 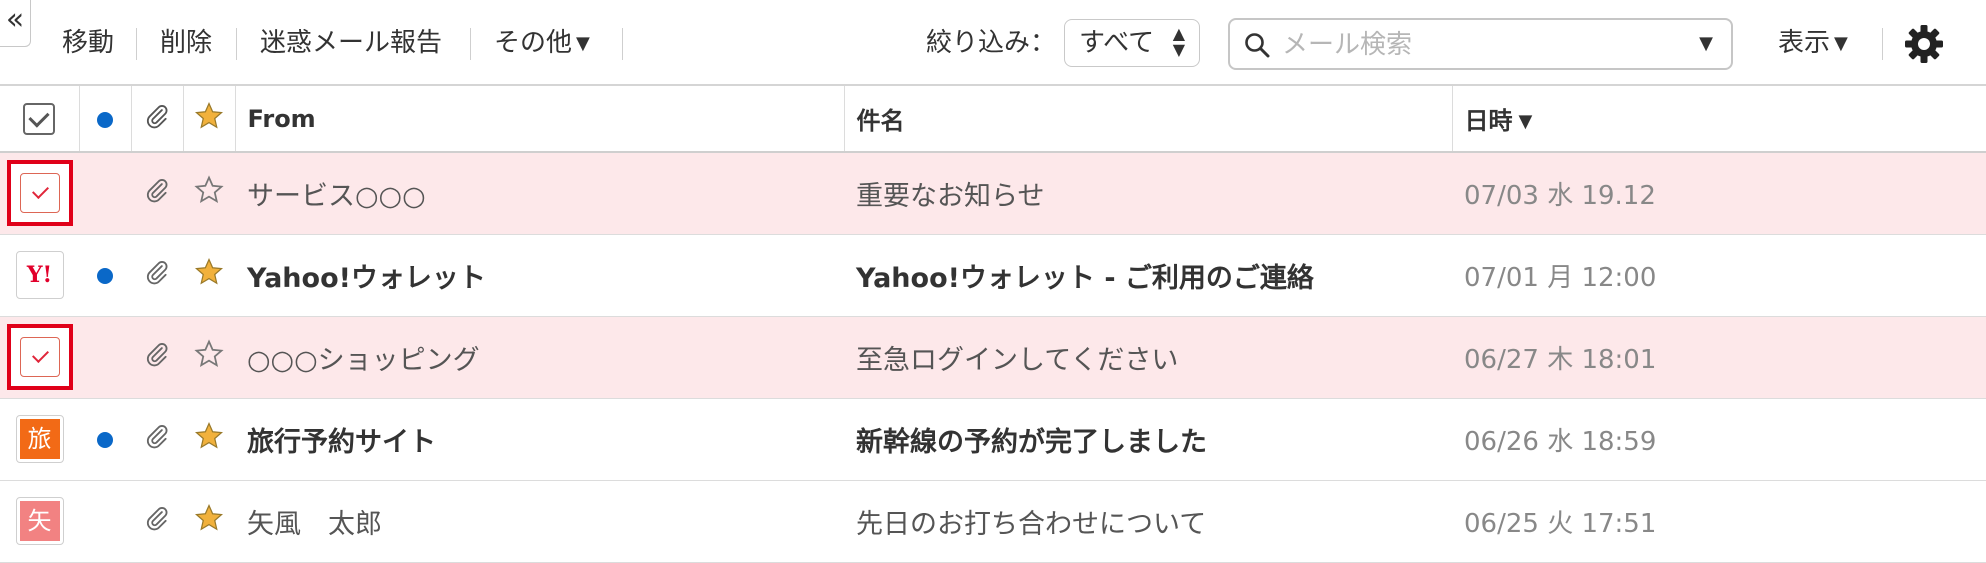 I want to click on search-icon, so click(x=1257, y=45).